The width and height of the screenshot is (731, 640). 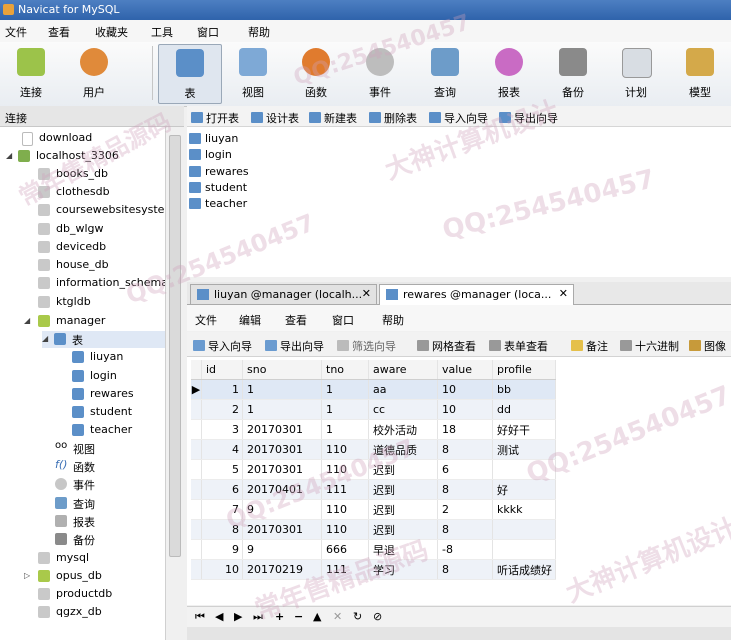 What do you see at coordinates (222, 370) in the screenshot?
I see `column-header: id` at bounding box center [222, 370].